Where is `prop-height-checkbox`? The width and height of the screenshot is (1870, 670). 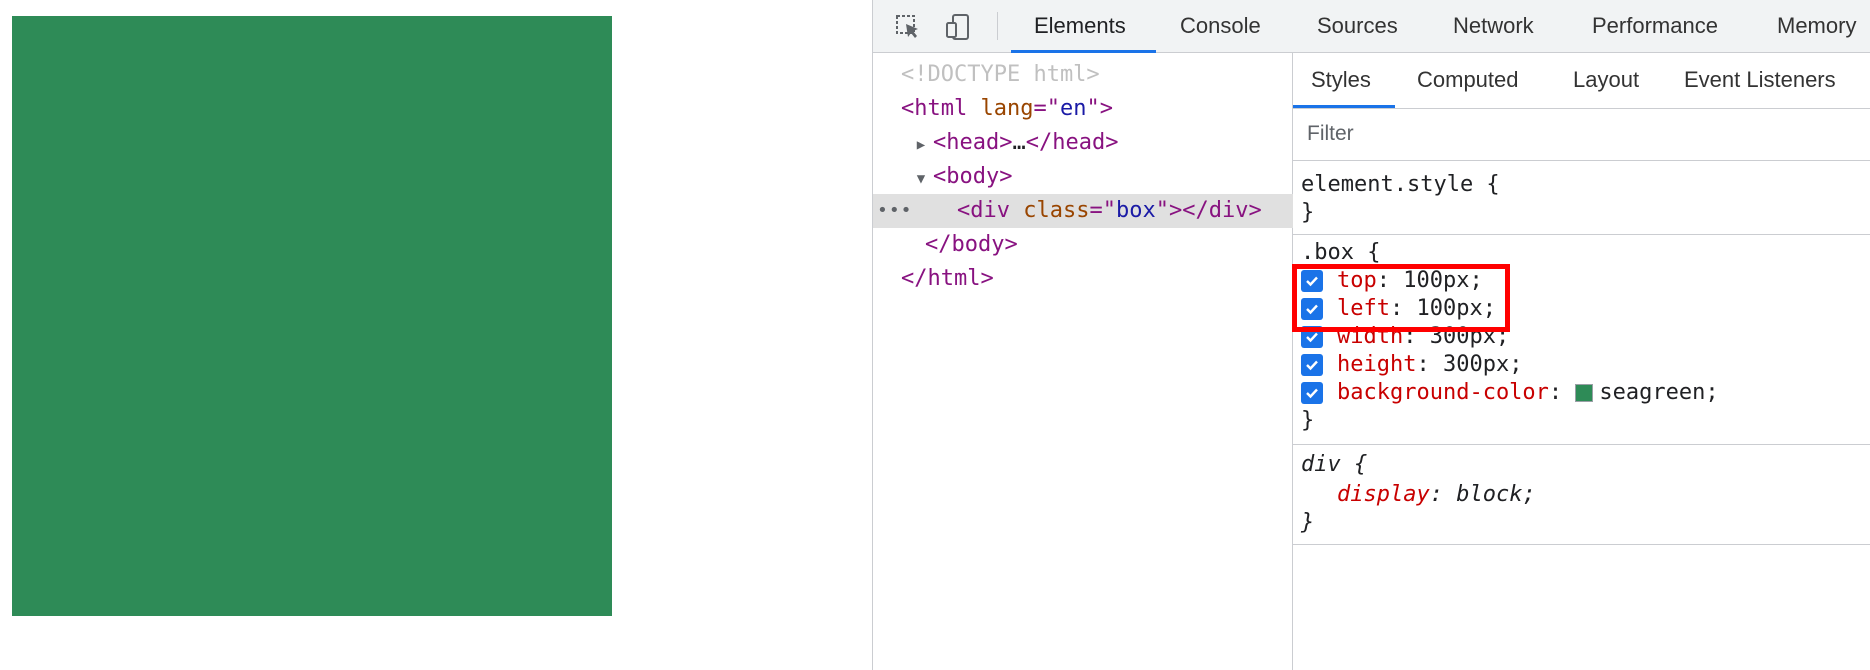
prop-height-checkbox is located at coordinates (1312, 365).